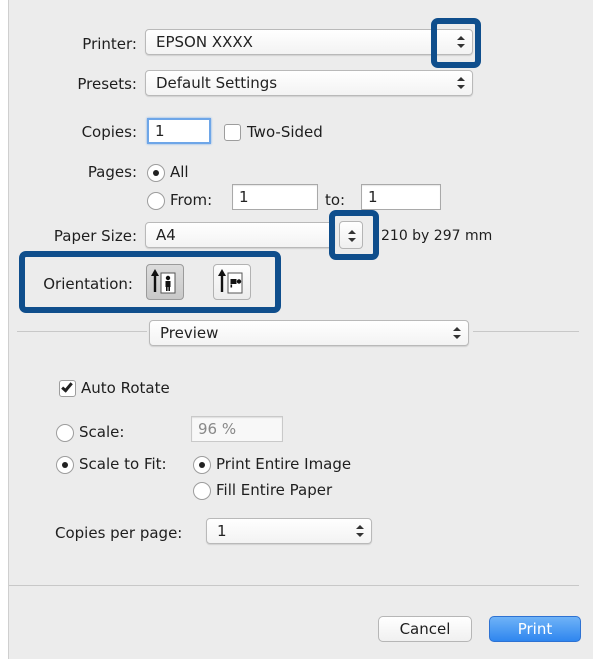 Image resolution: width=593 pixels, height=659 pixels. What do you see at coordinates (285, 132) in the screenshot?
I see `two-sided-label: Two-Sided` at bounding box center [285, 132].